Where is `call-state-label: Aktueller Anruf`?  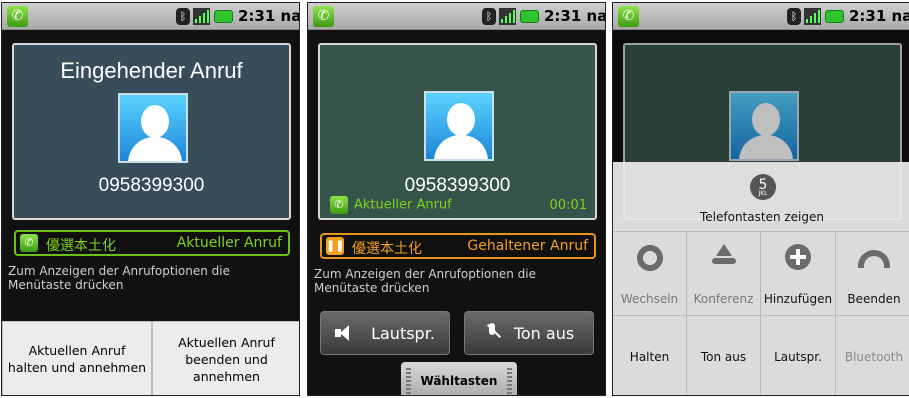
call-state-label: Aktueller Anruf is located at coordinates (403, 205).